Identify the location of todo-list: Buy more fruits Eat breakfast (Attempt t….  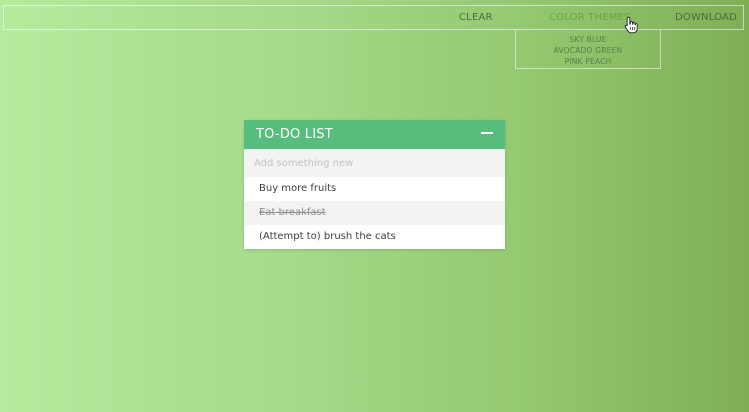
(374, 213).